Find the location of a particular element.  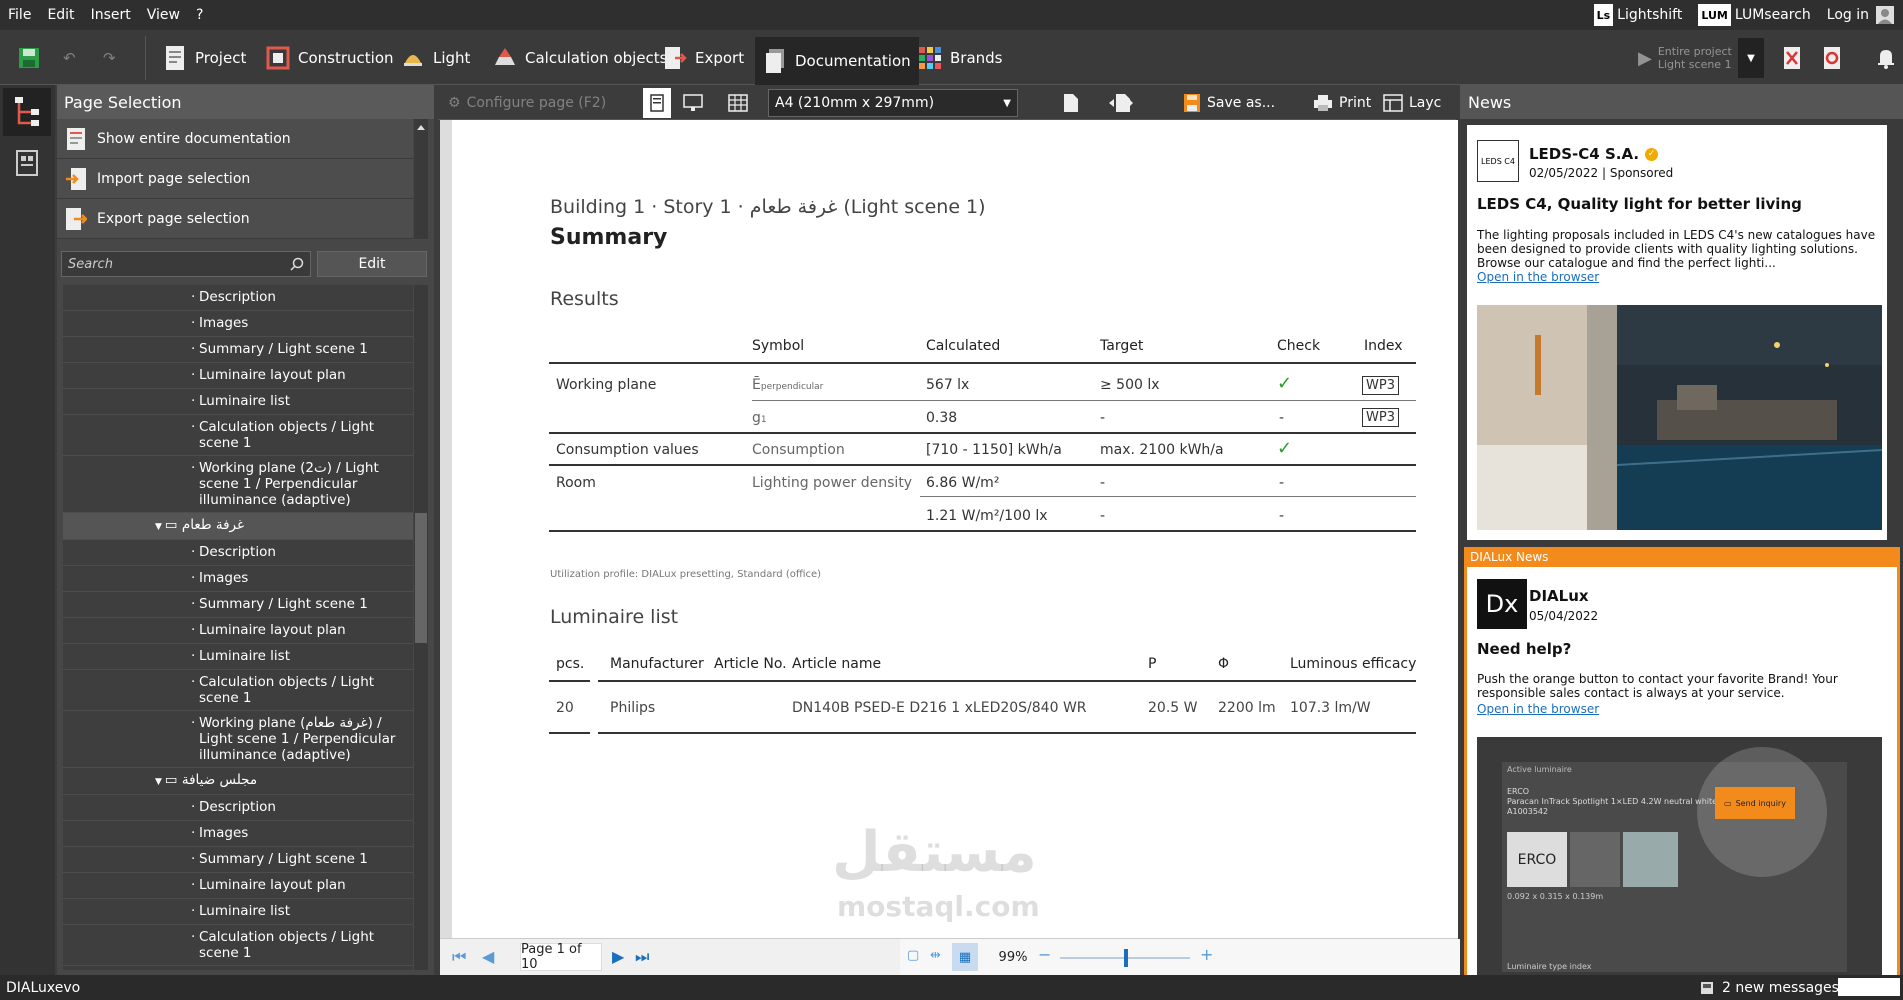

leds-news-image is located at coordinates (1679, 417).